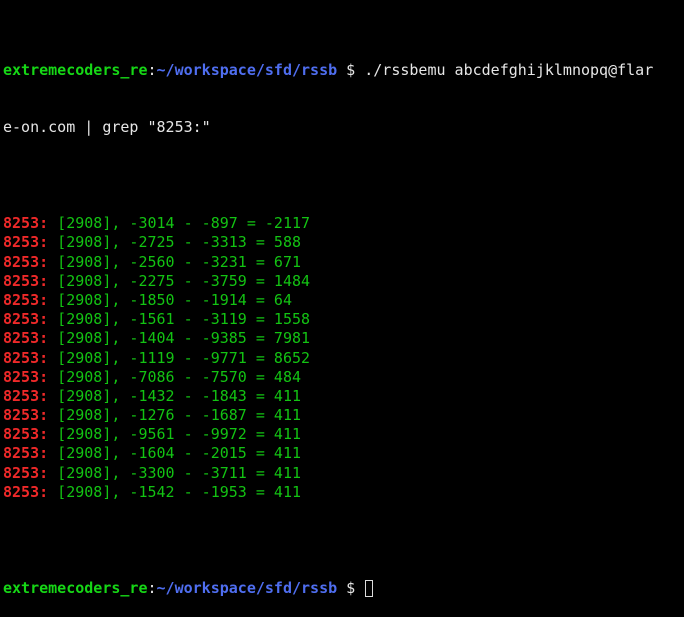 Image resolution: width=684 pixels, height=617 pixels. Describe the element at coordinates (343, 377) in the screenshot. I see `output-line: 8253: [2908], -7086 - -7570 = 484` at that location.